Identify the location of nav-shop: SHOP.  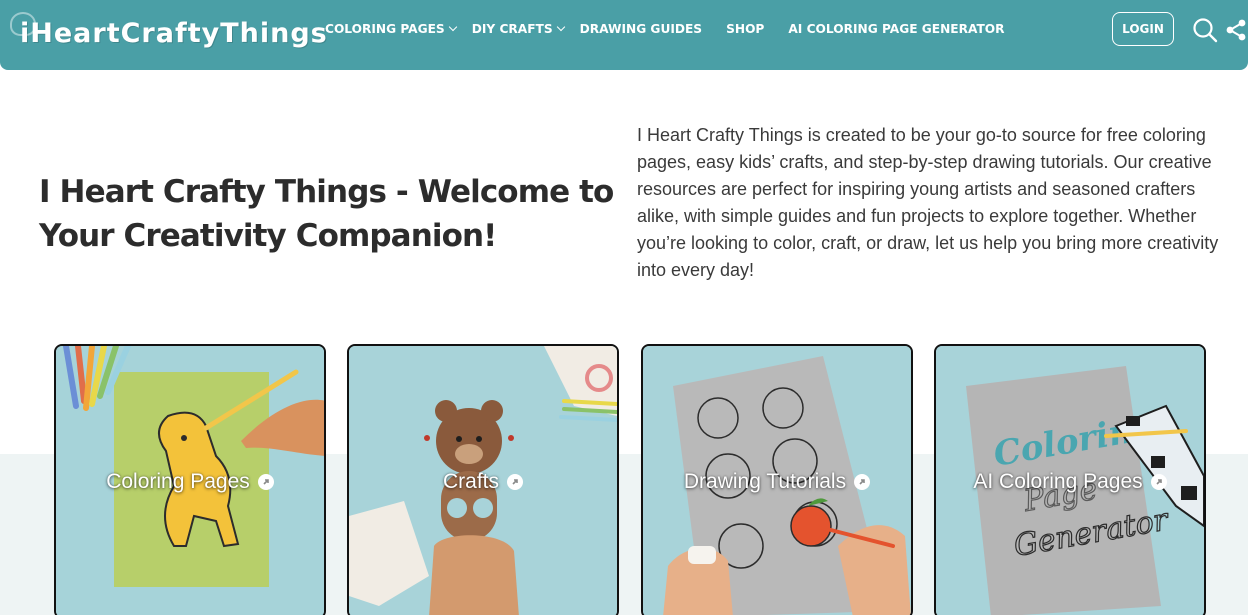
(745, 29).